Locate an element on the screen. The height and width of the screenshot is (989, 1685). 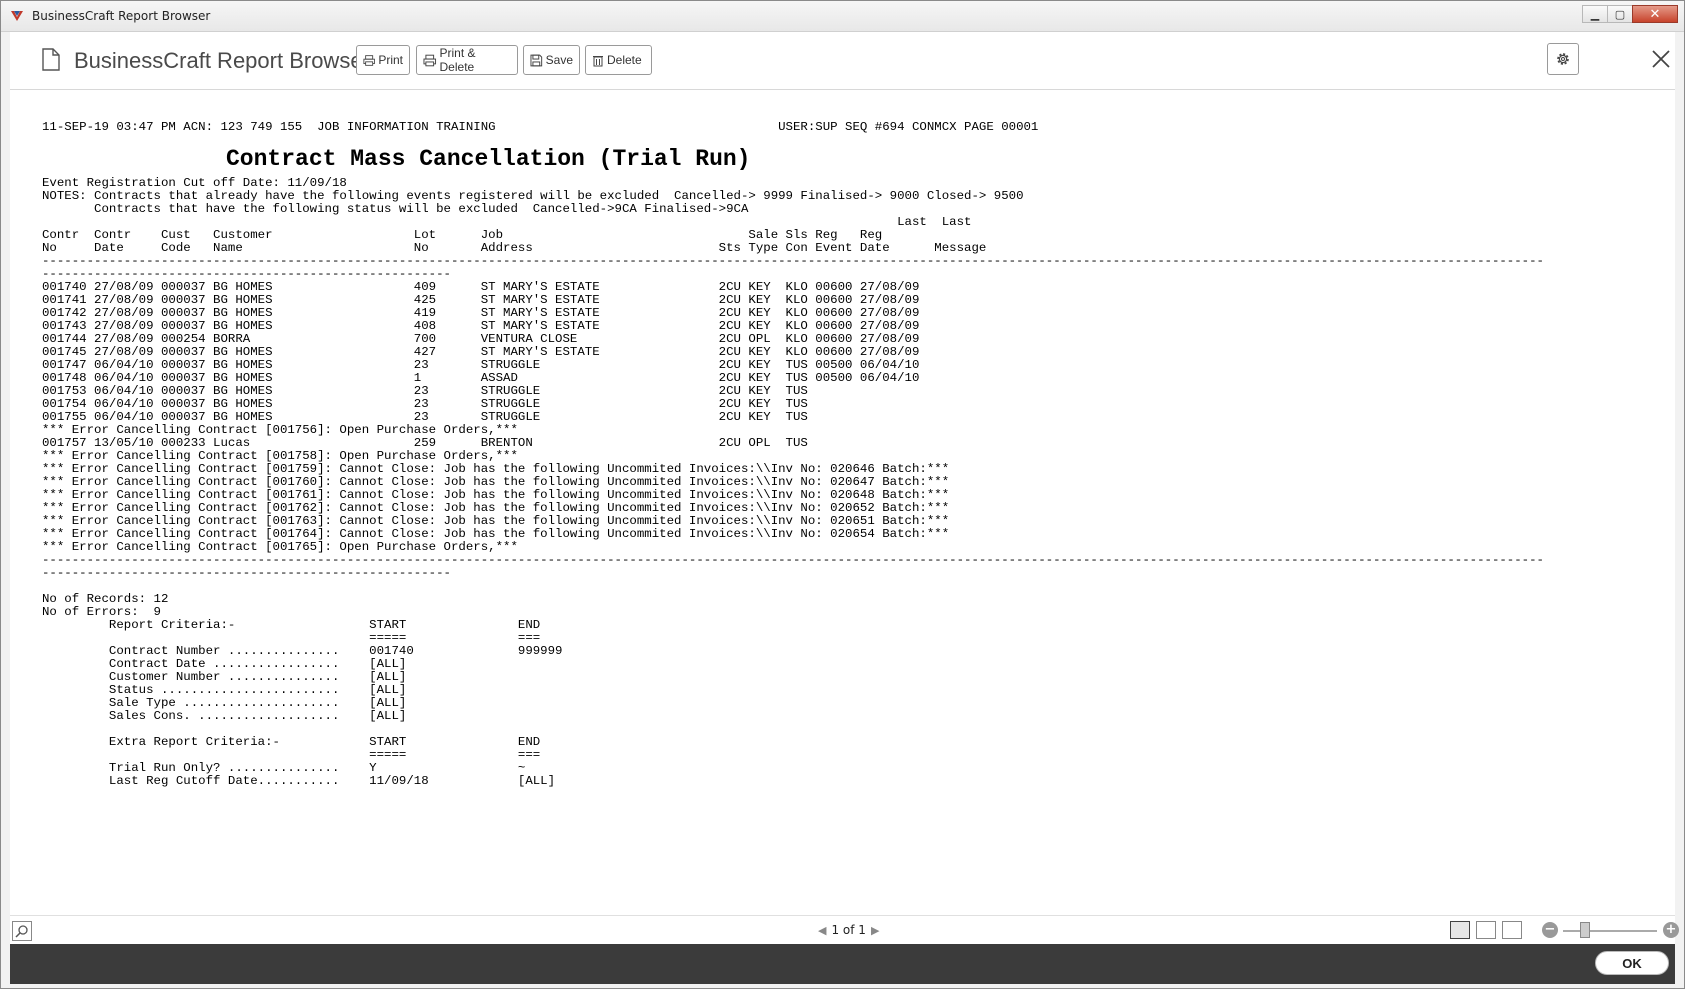
footer-bar: OK is located at coordinates (842, 964).